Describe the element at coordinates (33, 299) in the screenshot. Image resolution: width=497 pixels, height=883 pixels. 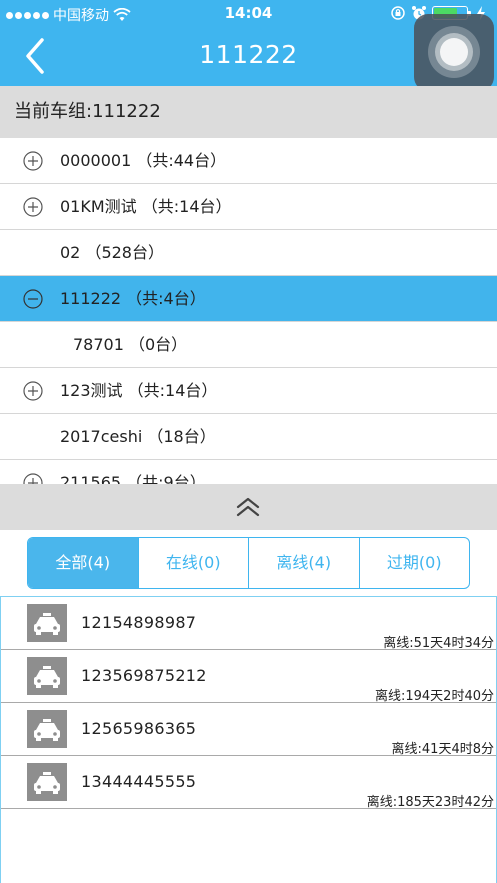
I see `minus-circle-icon` at that location.